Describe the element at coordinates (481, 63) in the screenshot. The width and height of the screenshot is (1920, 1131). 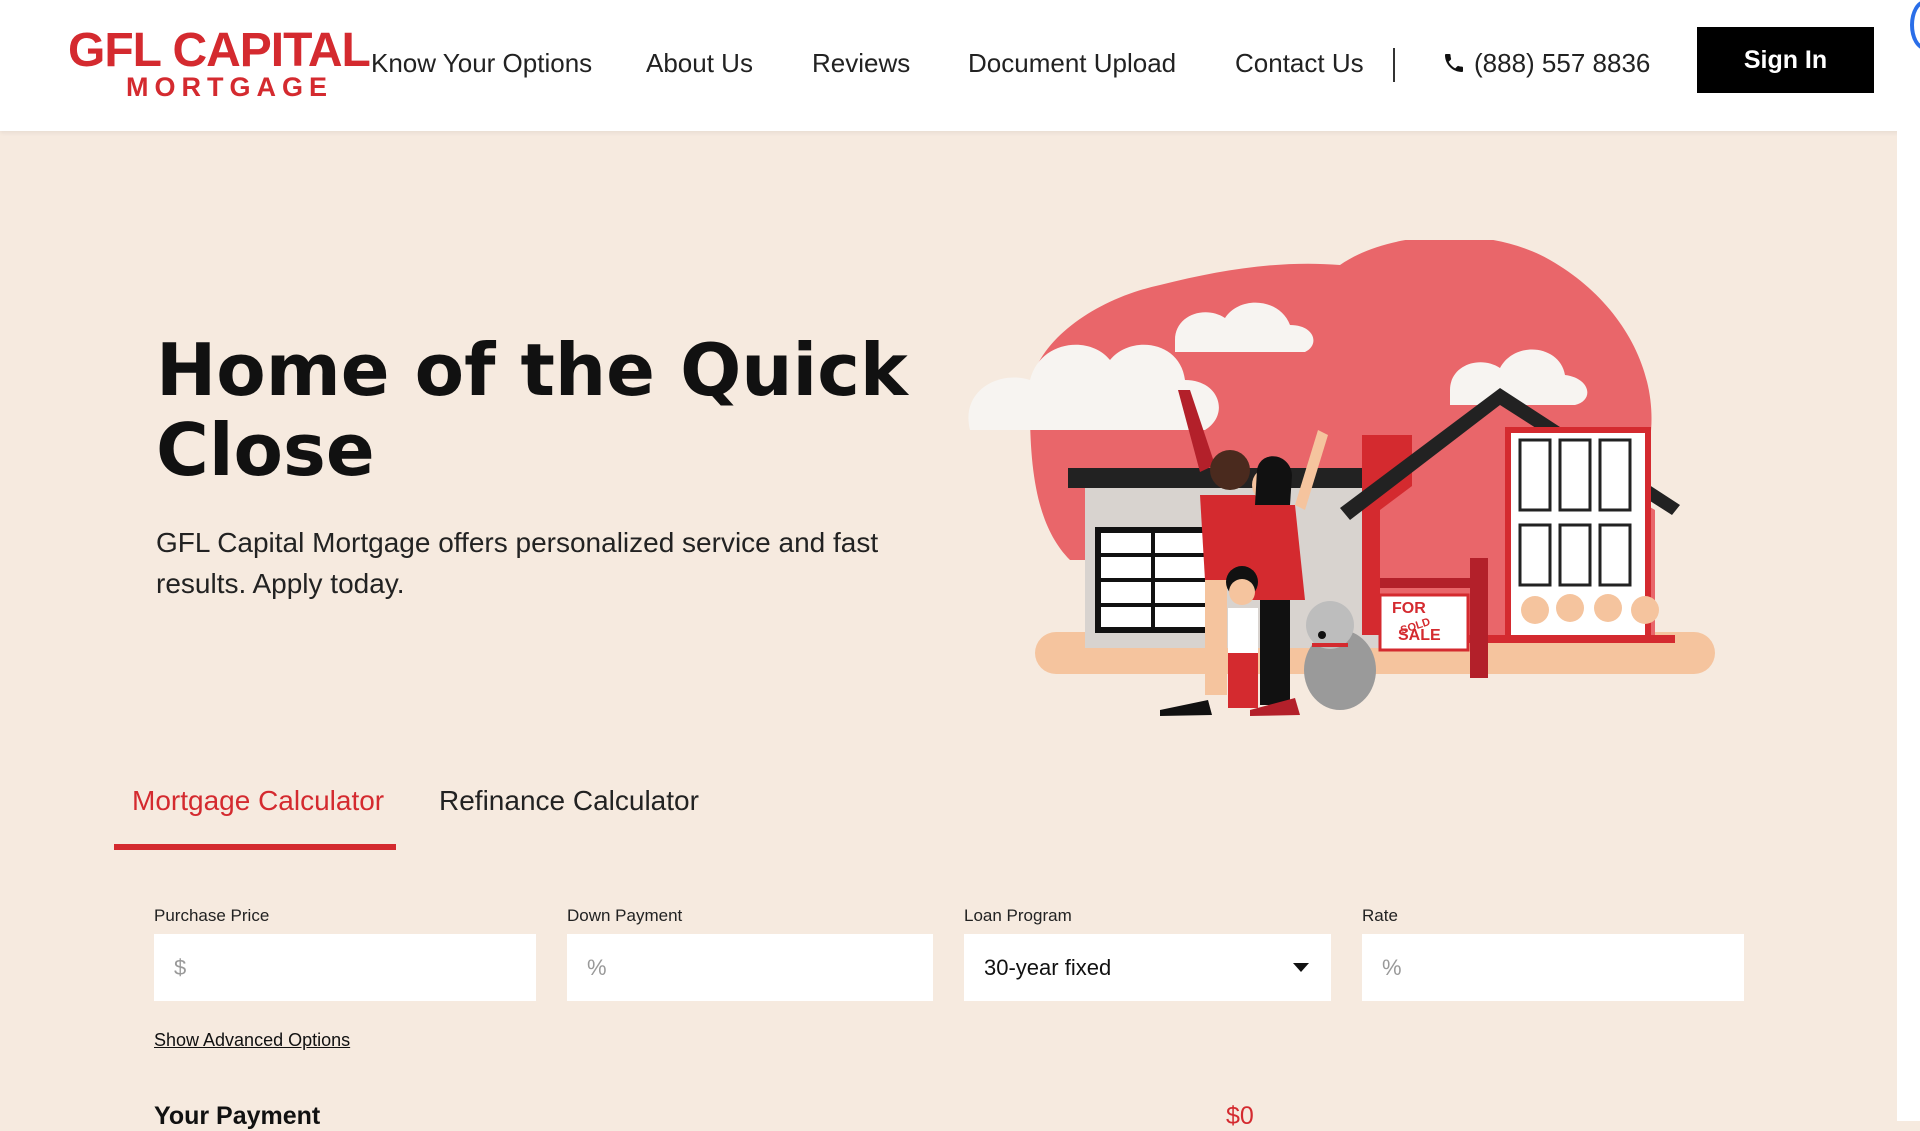
I see `nav-know-your-options: Know Your Options` at that location.